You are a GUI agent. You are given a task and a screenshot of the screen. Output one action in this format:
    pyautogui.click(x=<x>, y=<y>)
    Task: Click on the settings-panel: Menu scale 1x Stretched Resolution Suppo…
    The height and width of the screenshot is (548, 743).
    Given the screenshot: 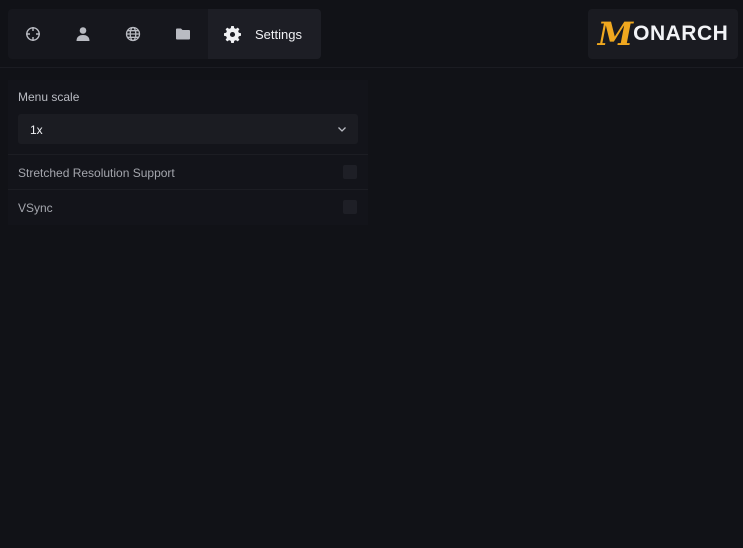 What is the action you would take?
    pyautogui.click(x=188, y=152)
    